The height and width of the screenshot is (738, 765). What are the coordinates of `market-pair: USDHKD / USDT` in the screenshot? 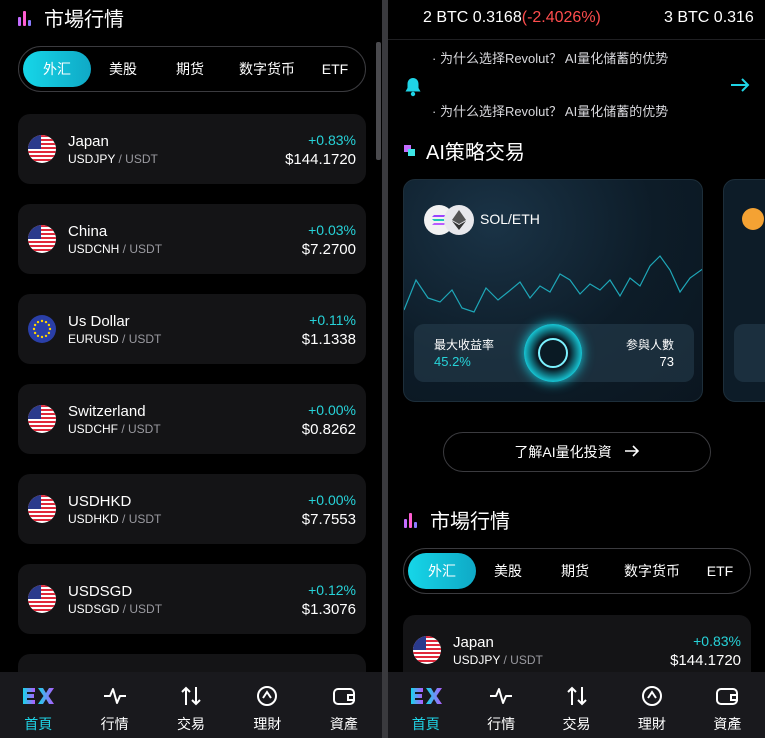 It's located at (115, 519).